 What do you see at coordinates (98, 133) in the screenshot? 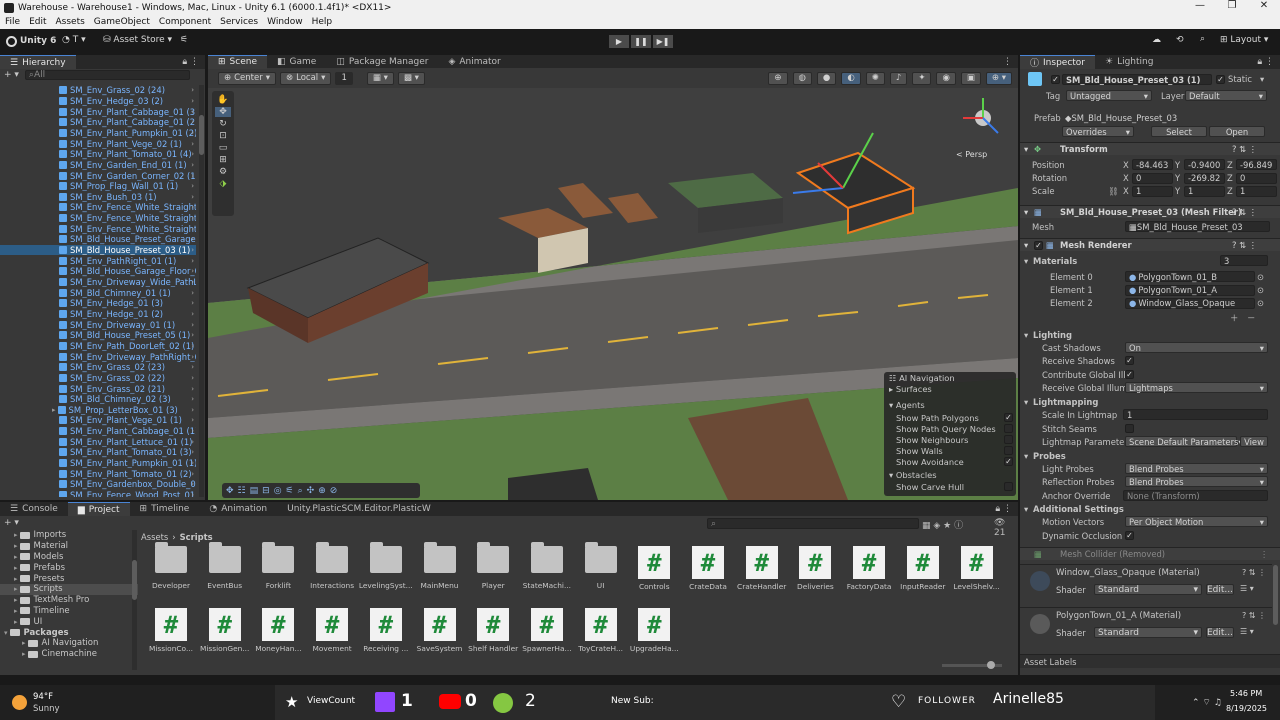
I see `hierarchy-item: SM_Env_Plant_Pumpkin_01 (2) ›` at bounding box center [98, 133].